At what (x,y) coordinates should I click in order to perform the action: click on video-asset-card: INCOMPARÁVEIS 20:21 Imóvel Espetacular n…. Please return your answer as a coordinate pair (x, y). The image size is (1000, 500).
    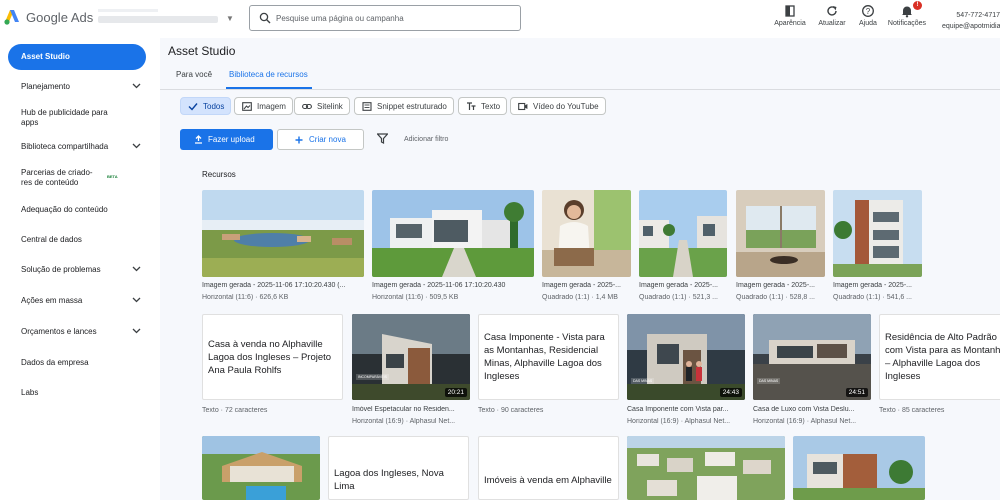
    Looking at the image, I should click on (411, 373).